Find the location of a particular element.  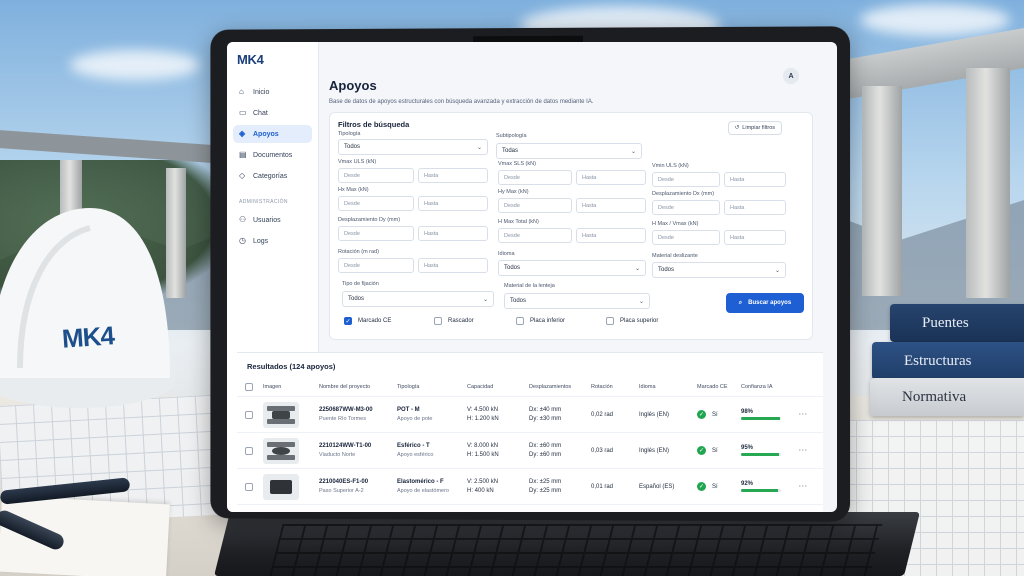

sidebar-item-logs: ◷ Logs is located at coordinates (272, 241).